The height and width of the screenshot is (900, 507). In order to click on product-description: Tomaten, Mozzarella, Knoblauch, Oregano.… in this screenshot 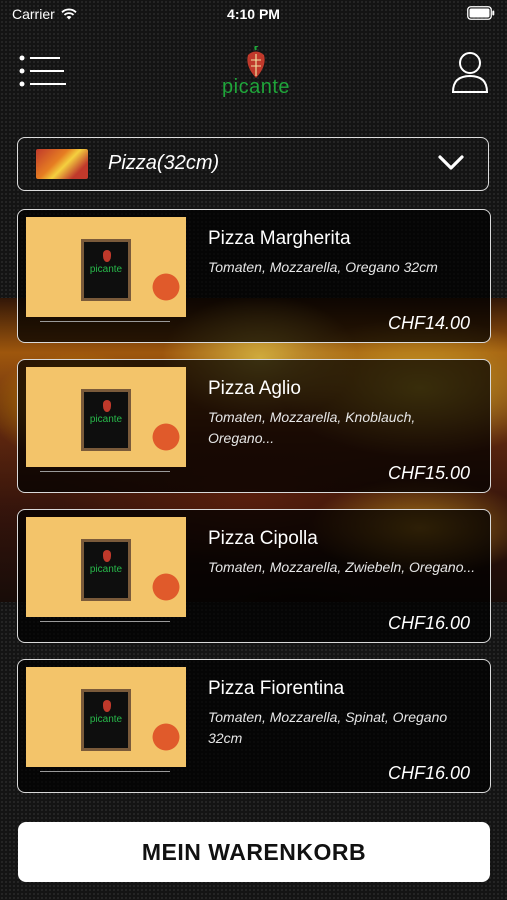, I will do `click(312, 427)`.